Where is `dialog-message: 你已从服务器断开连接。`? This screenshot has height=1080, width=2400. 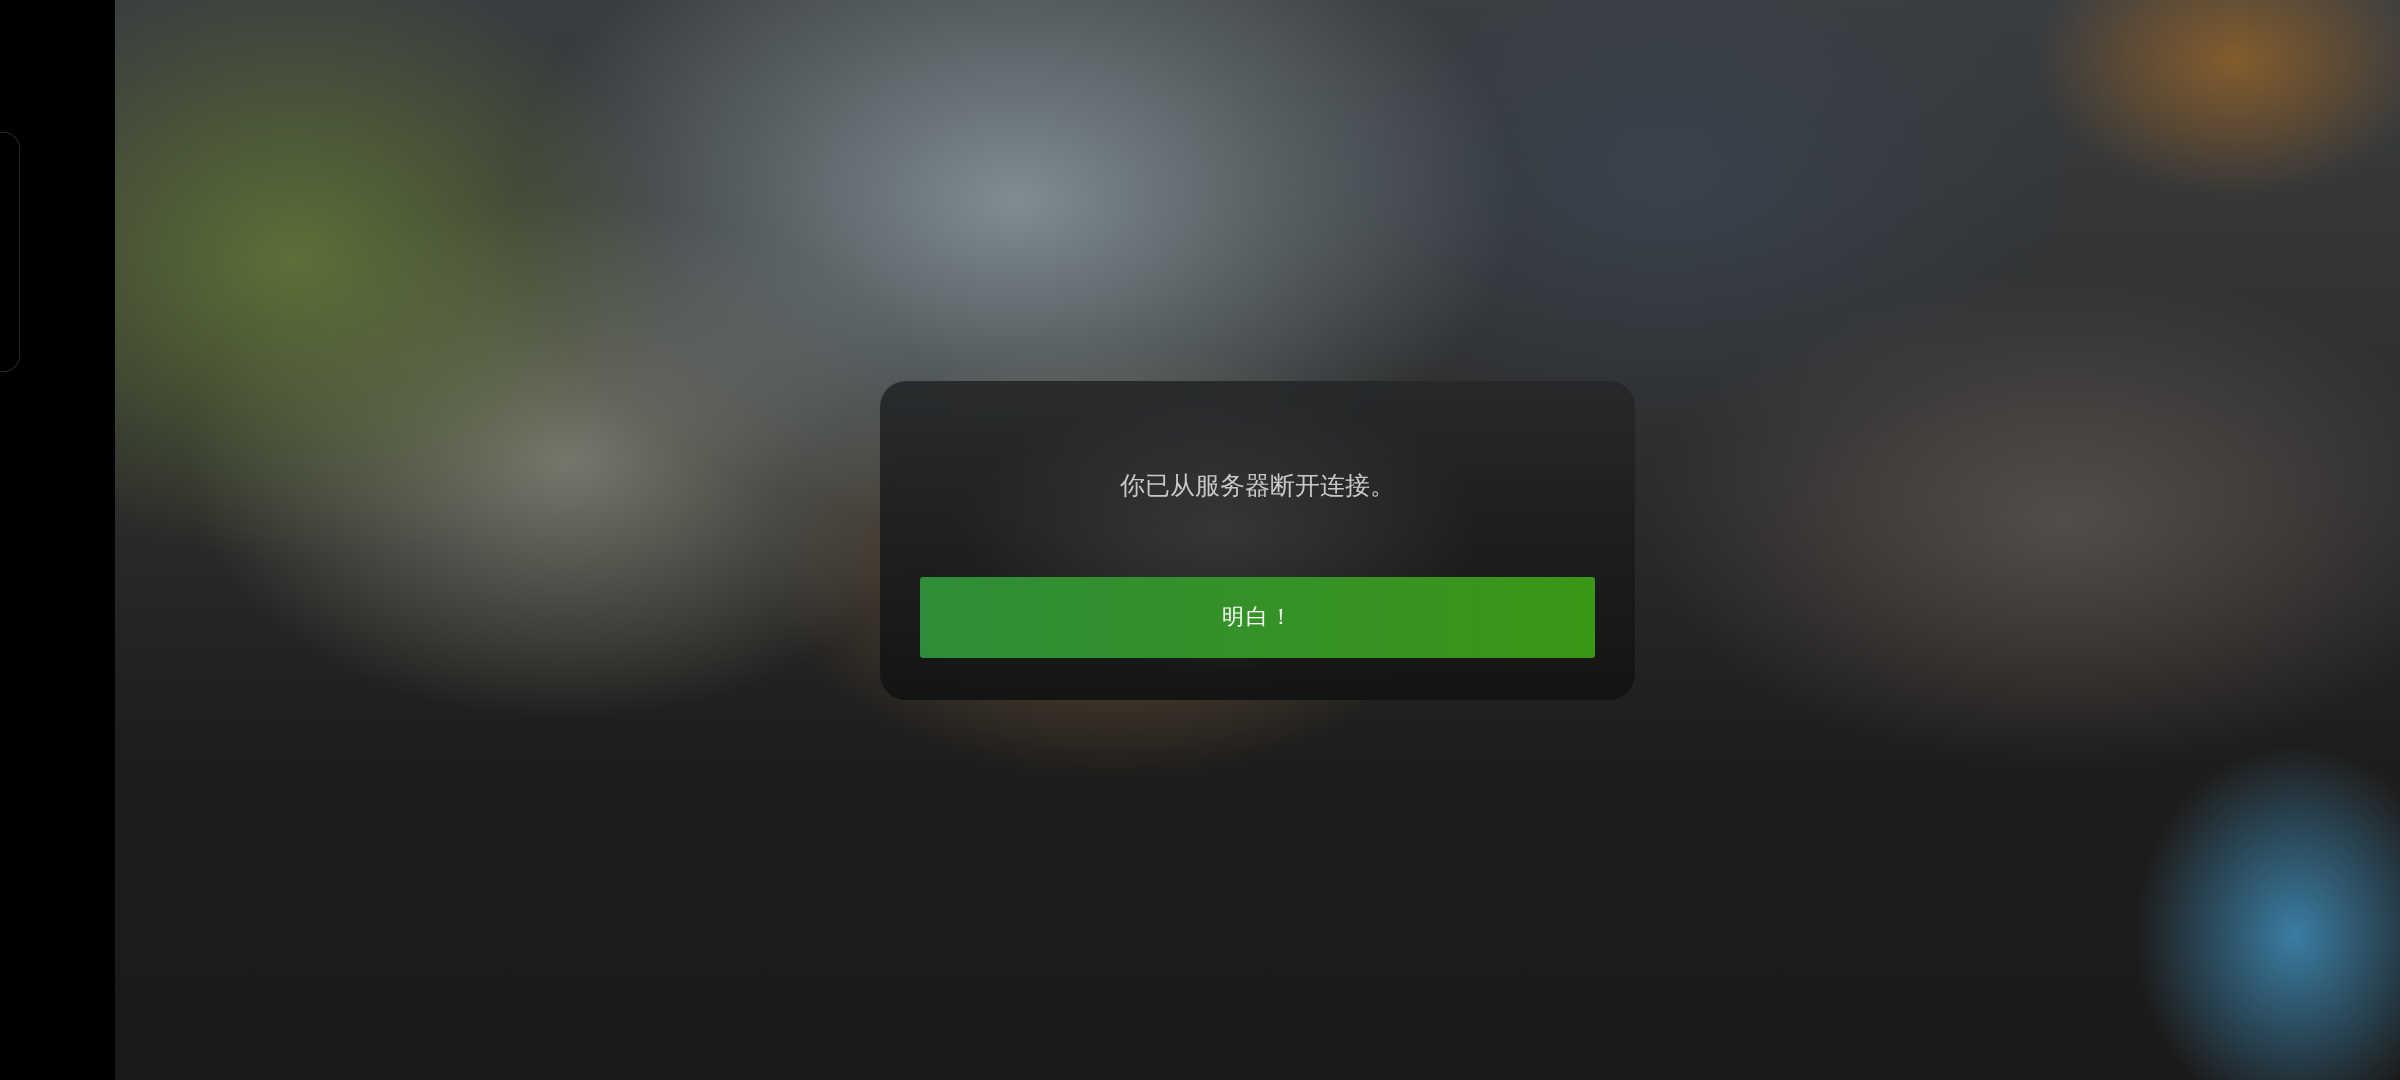
dialog-message: 你已从服务器断开连接。 is located at coordinates (1257, 485).